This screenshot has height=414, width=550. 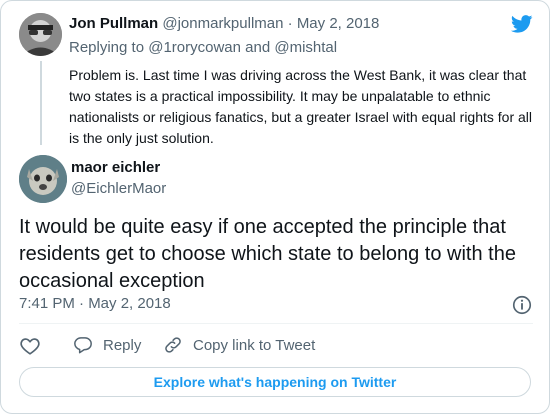 What do you see at coordinates (173, 345) in the screenshot?
I see `link-icon` at bounding box center [173, 345].